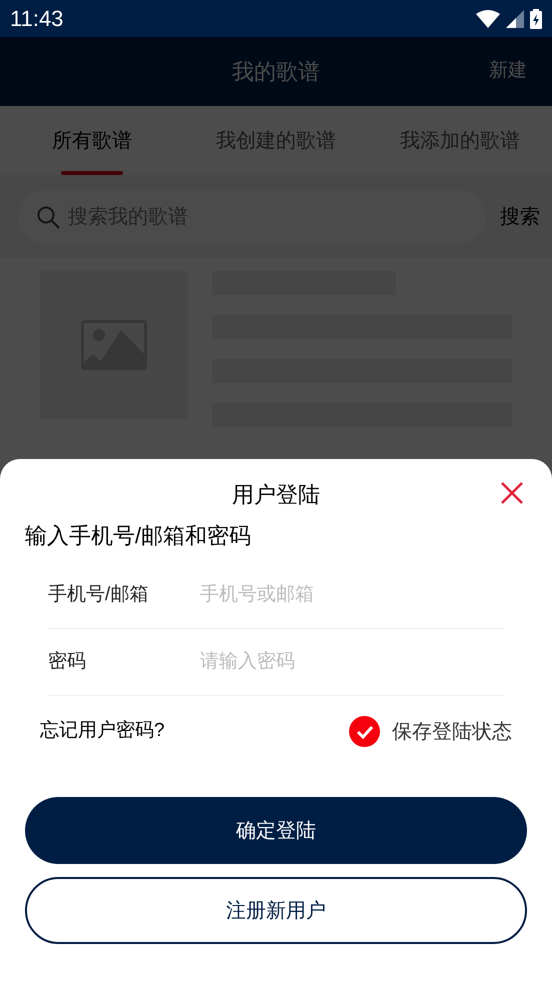 The image size is (552, 983). What do you see at coordinates (352, 662) in the screenshot?
I see `input-field: 请输入密码` at bounding box center [352, 662].